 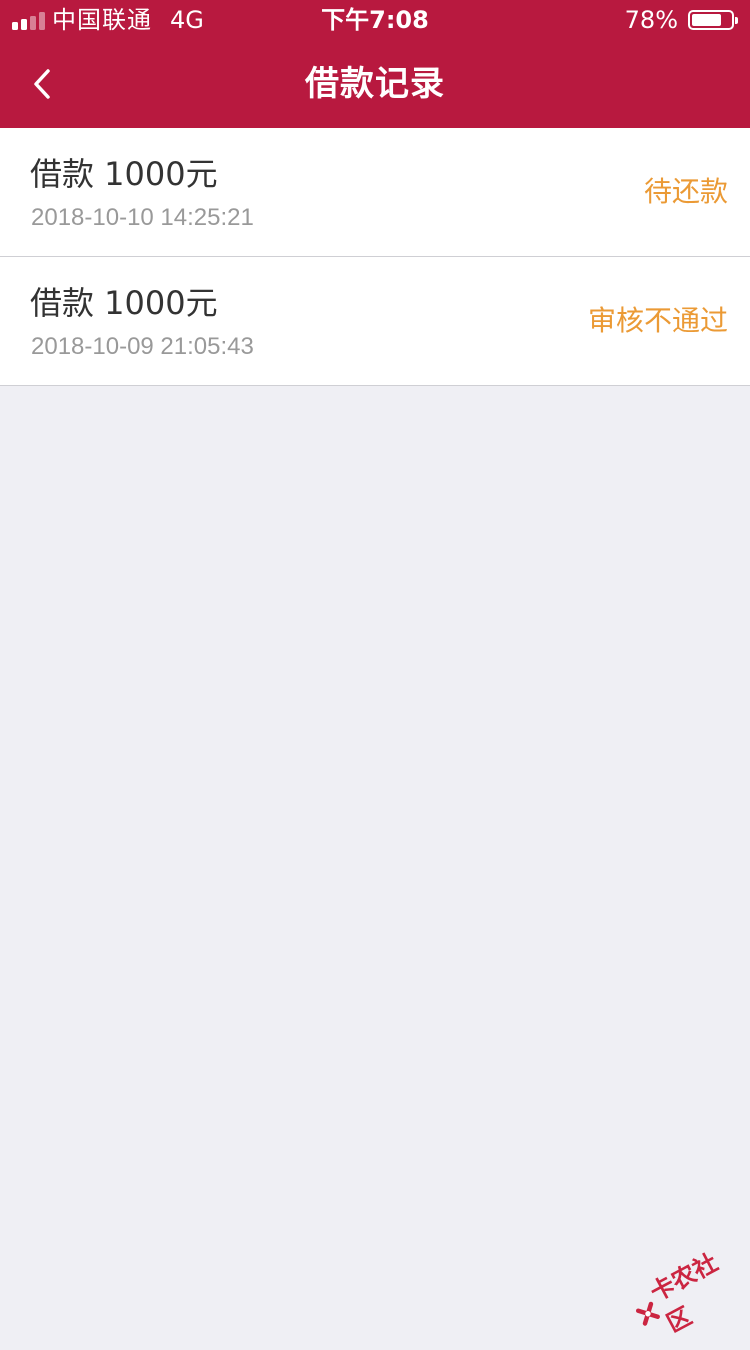 What do you see at coordinates (142, 217) in the screenshot?
I see `loan-time: 2018-10-10 14:25:21` at bounding box center [142, 217].